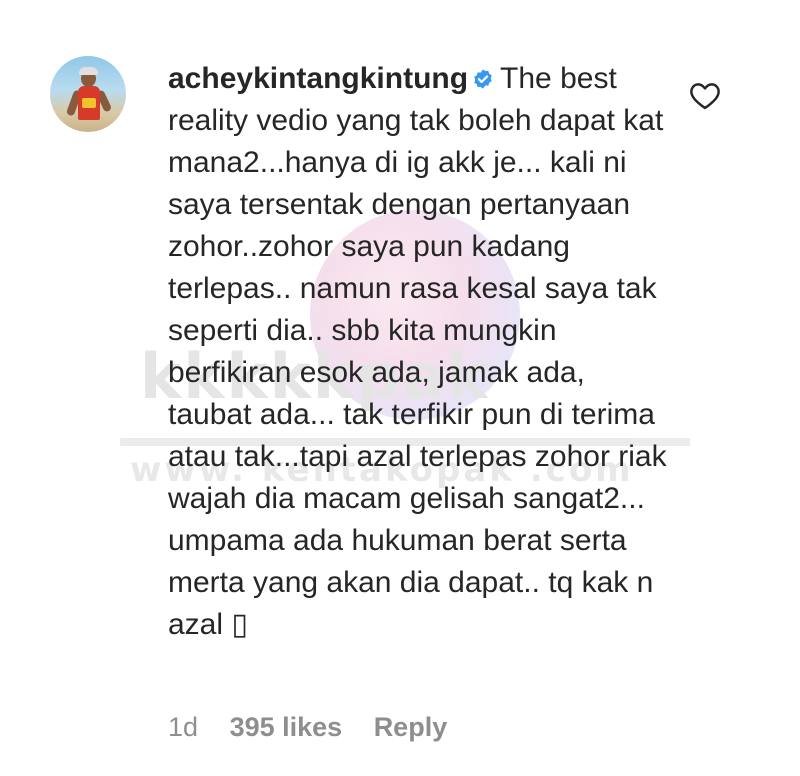  What do you see at coordinates (183, 727) in the screenshot?
I see `comment-time: 1d` at bounding box center [183, 727].